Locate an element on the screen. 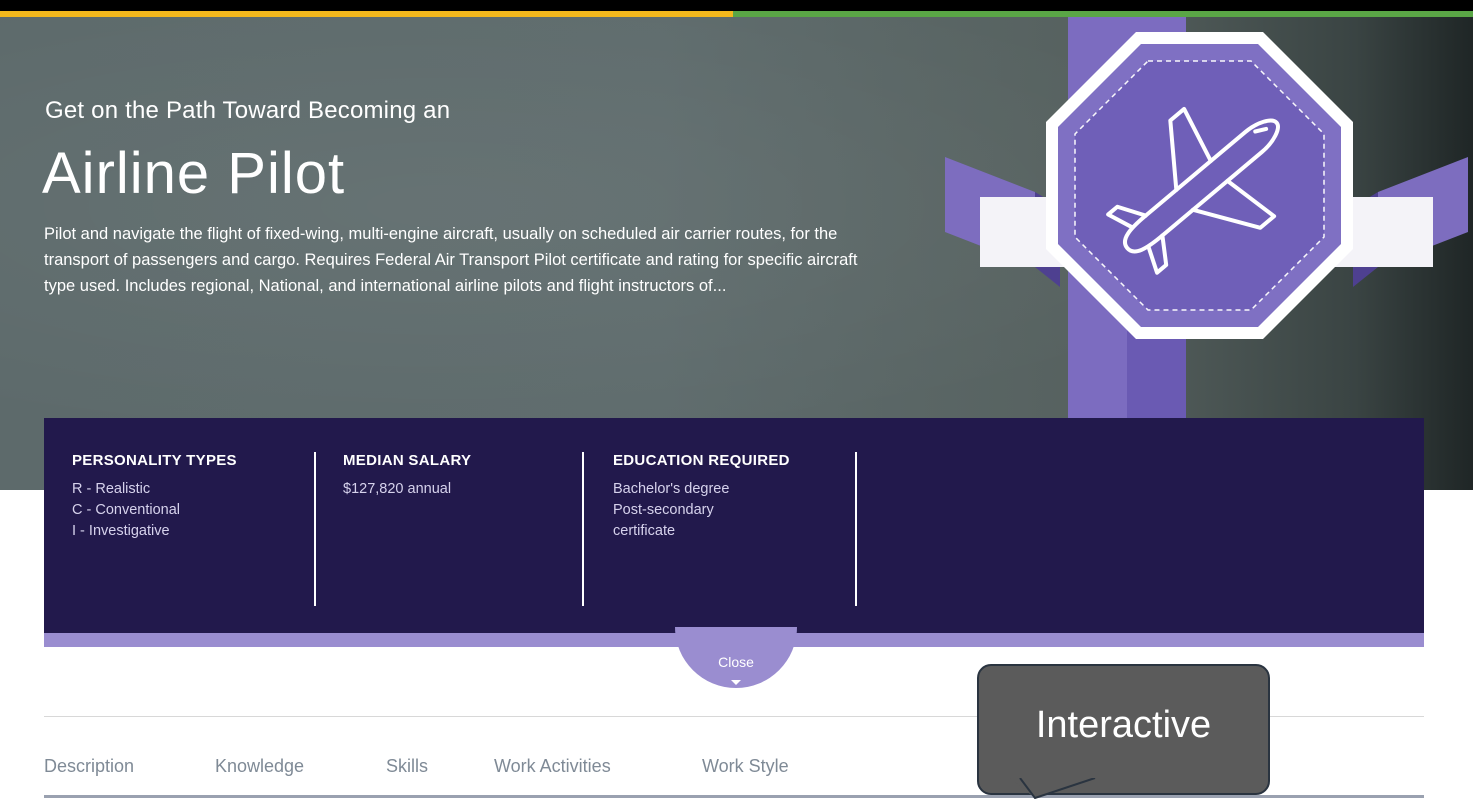 The height and width of the screenshot is (799, 1473). tabs-bottom-divider is located at coordinates (734, 796).